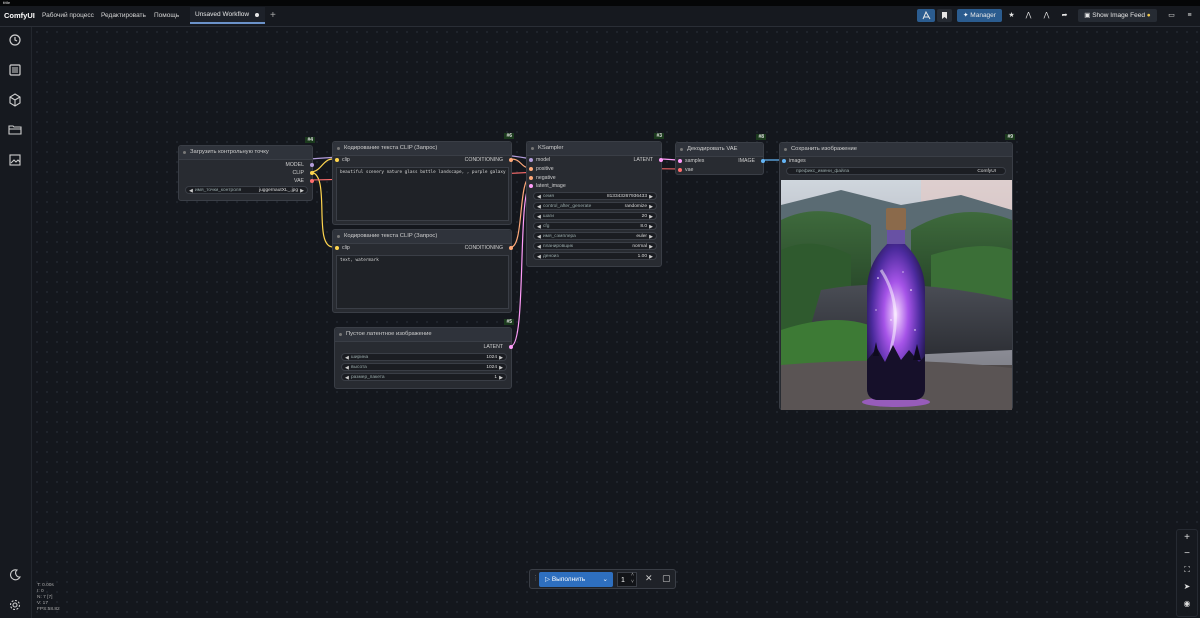 This screenshot has height=618, width=1200. What do you see at coordinates (1187, 539) in the screenshot?
I see `zoom-in-icon: +` at bounding box center [1187, 539].